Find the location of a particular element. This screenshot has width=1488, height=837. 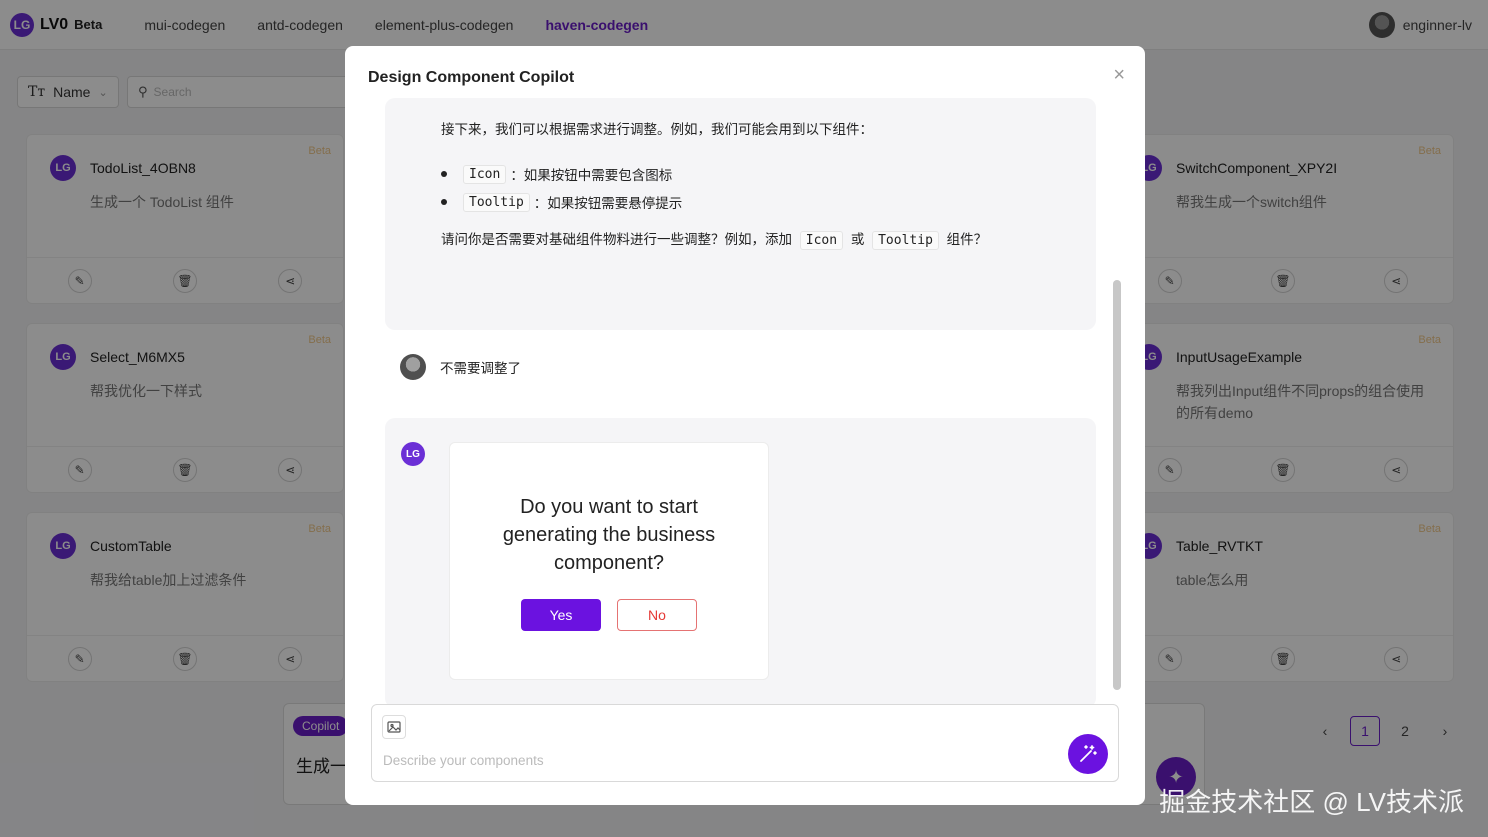

list-item: Tooltip ：如果按钮需要悬停提示 is located at coordinates (561, 202).